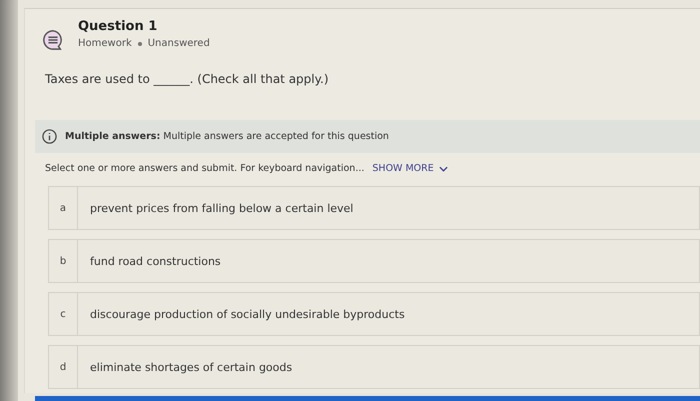 The image size is (700, 401). What do you see at coordinates (53, 40) in the screenshot?
I see `question-list-icon` at bounding box center [53, 40].